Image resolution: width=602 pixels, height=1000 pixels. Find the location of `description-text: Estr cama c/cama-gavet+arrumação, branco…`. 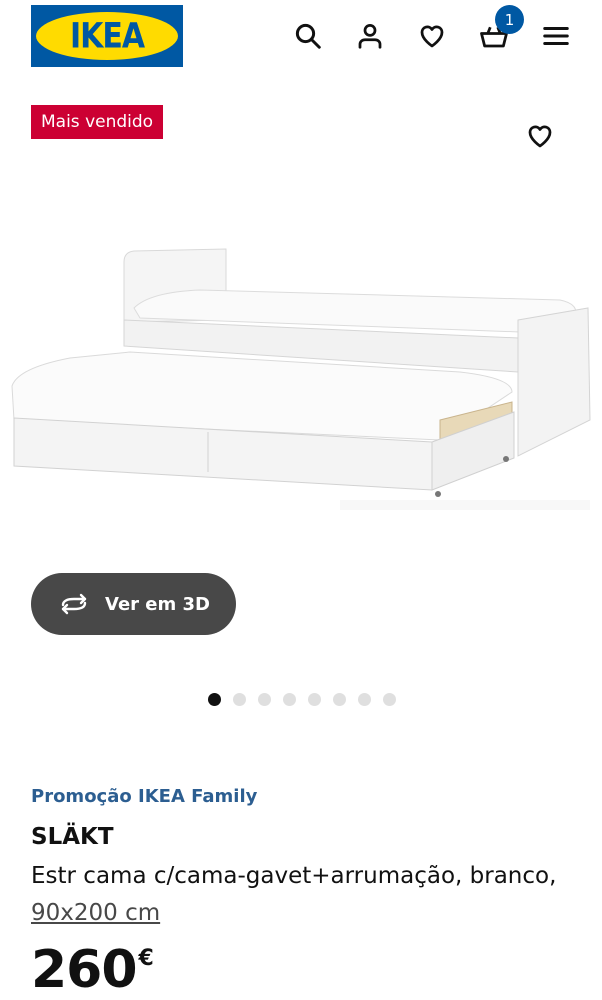

description-text: Estr cama c/cama-gavet+arrumação, branco… is located at coordinates (294, 876).